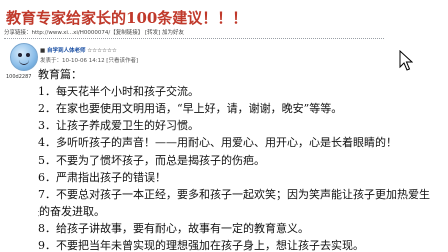 This screenshot has width=448, height=252. I want to click on list-item: 2．在家也要使用文明用语，“早上好，请，谢谢，晚安”等等。, so click(190, 108).